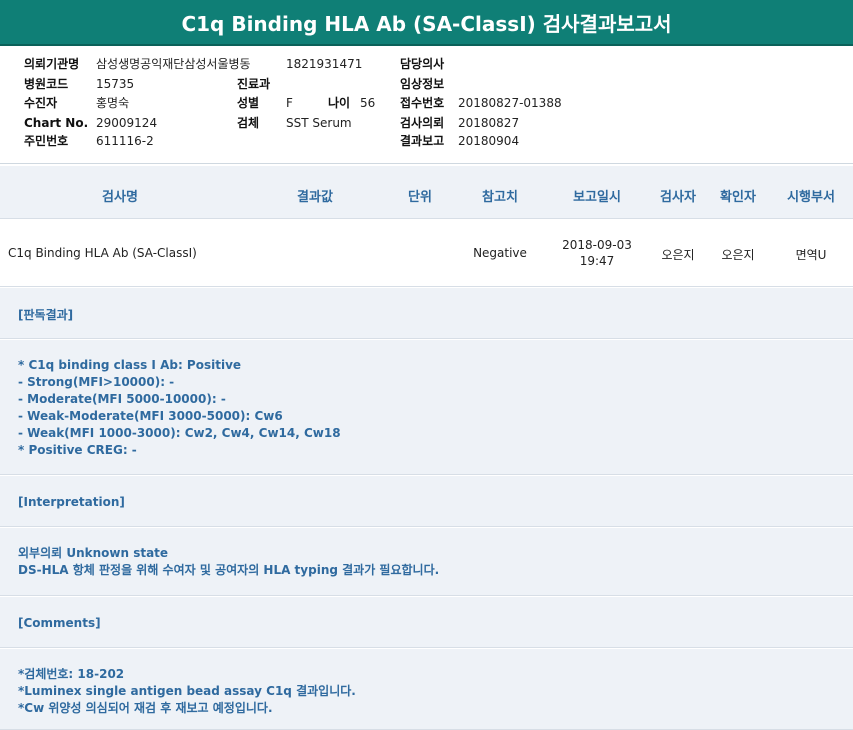 The height and width of the screenshot is (730, 853). I want to click on doctor-label: 담당의사, so click(422, 64).